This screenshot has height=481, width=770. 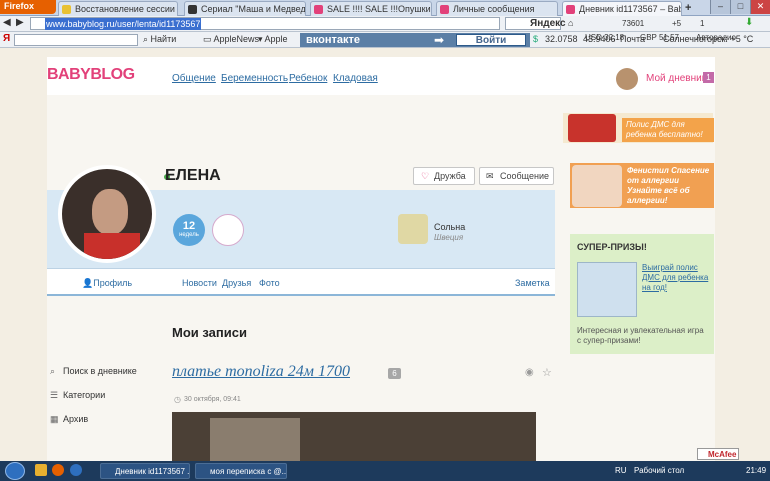 What do you see at coordinates (355, 78) in the screenshot?
I see `nav-kladovaya: Кладовая` at bounding box center [355, 78].